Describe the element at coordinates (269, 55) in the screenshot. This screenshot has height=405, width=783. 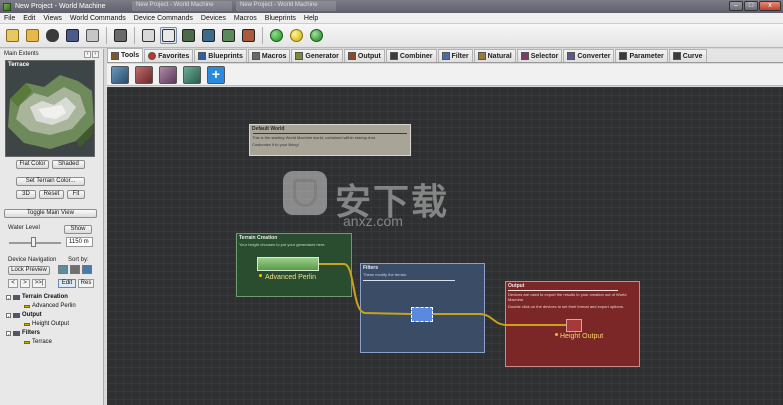
I see `tab-macros: Macros` at that location.